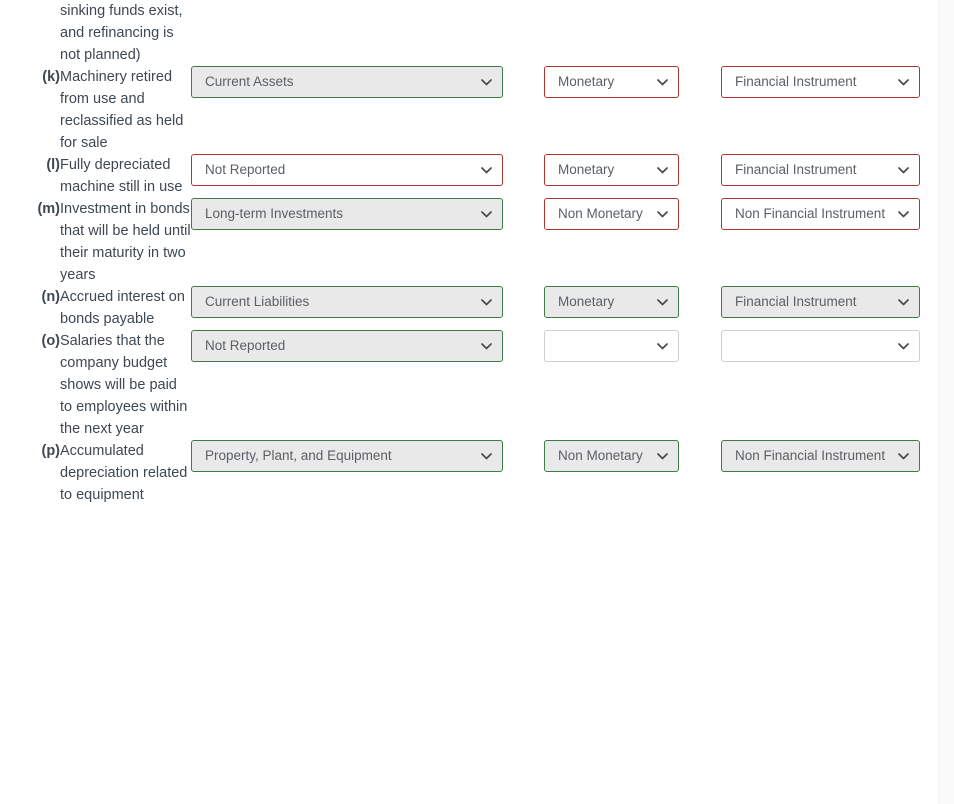 This screenshot has height=804, width=954. Describe the element at coordinates (367, 242) in the screenshot. I see `classification-cell: Long-term Investments` at that location.